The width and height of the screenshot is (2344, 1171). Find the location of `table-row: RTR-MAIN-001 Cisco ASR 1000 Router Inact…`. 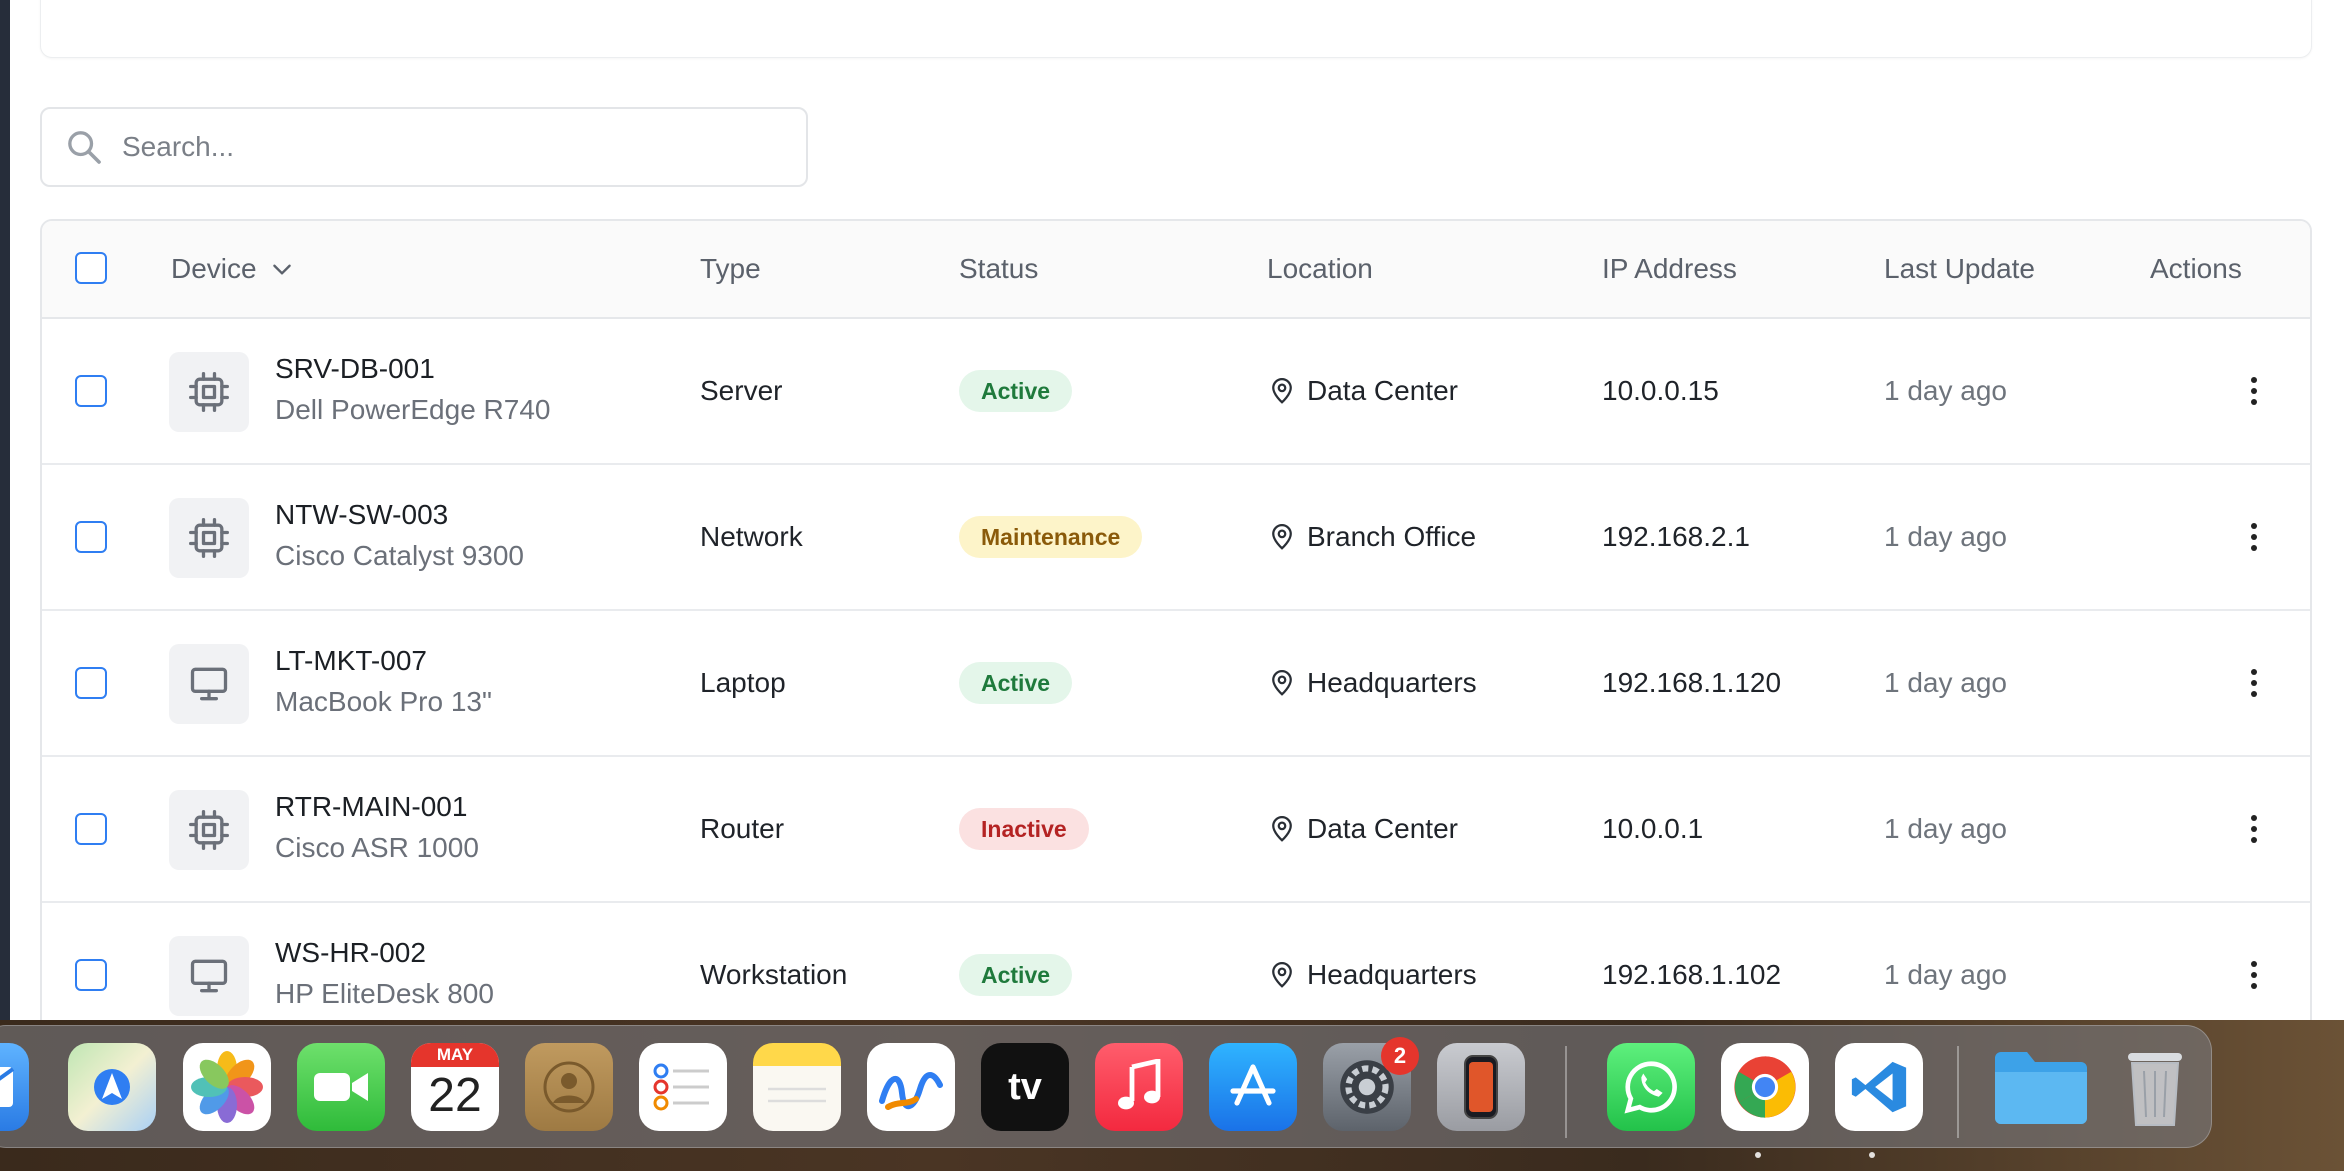

table-row: RTR-MAIN-001 Cisco ASR 1000 Router Inact… is located at coordinates (1176, 830).